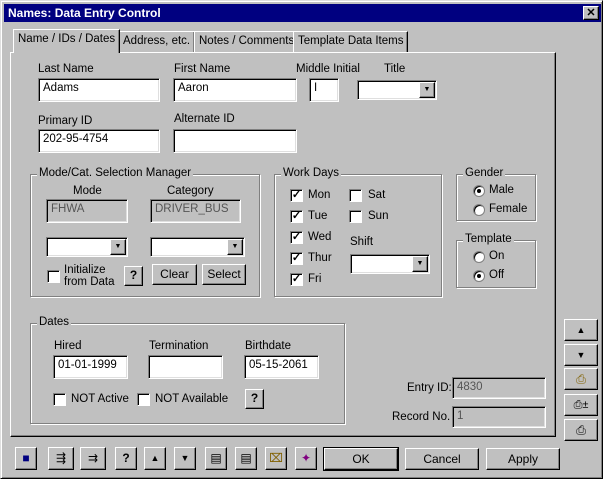  Describe the element at coordinates (99, 90) in the screenshot. I see `last-name-input: Adams` at that location.